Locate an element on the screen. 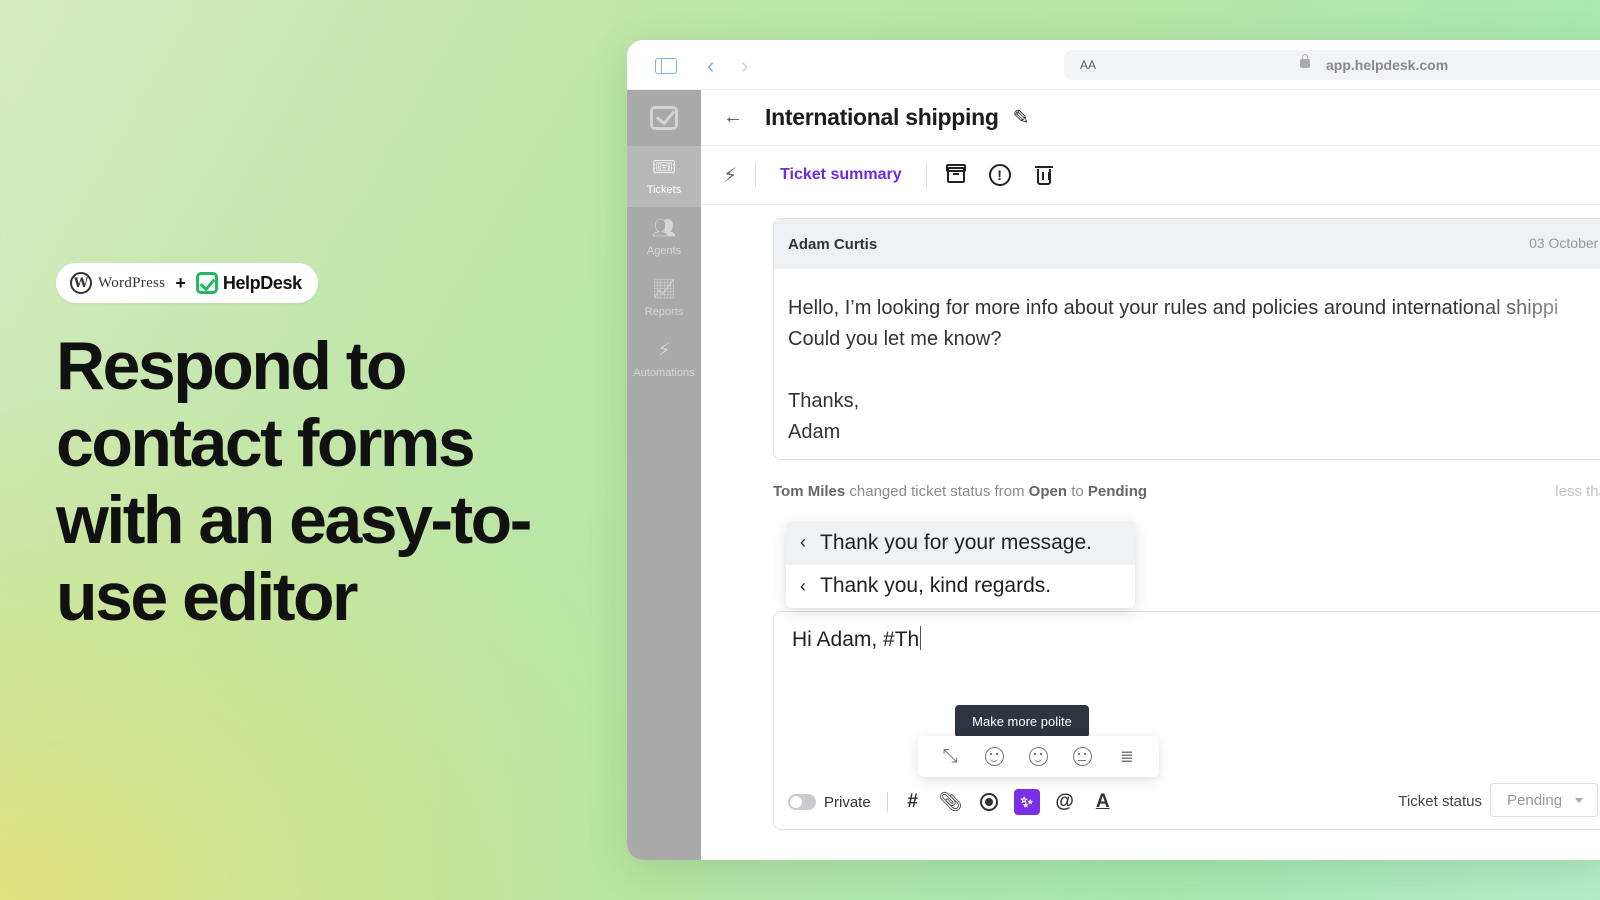 The image size is (1600, 900). wordpress-logo: W WordPress is located at coordinates (117, 283).